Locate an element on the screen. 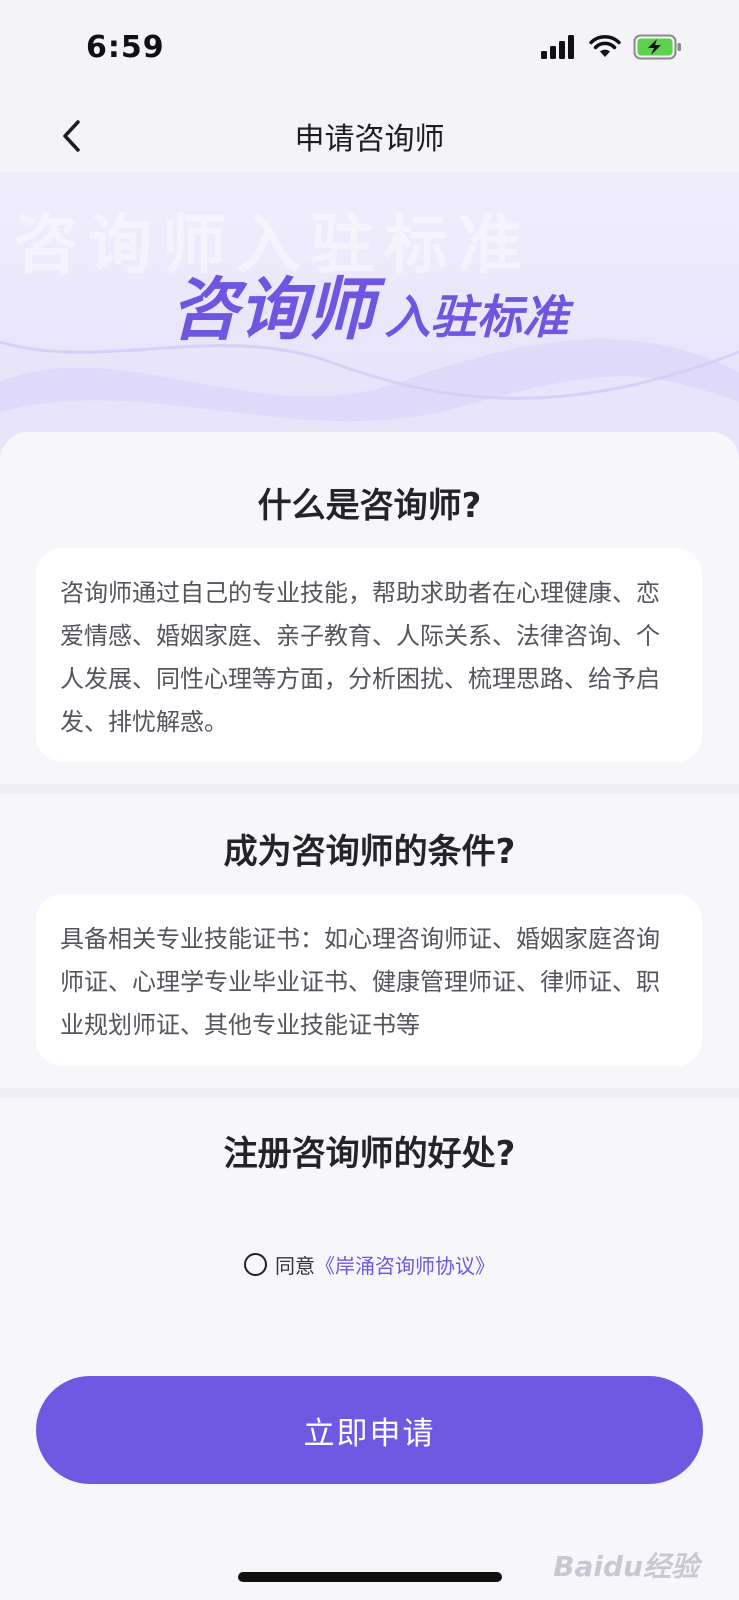 The image size is (739, 1600). banner-title: 咨询师 入驻标准 is located at coordinates (369, 303).